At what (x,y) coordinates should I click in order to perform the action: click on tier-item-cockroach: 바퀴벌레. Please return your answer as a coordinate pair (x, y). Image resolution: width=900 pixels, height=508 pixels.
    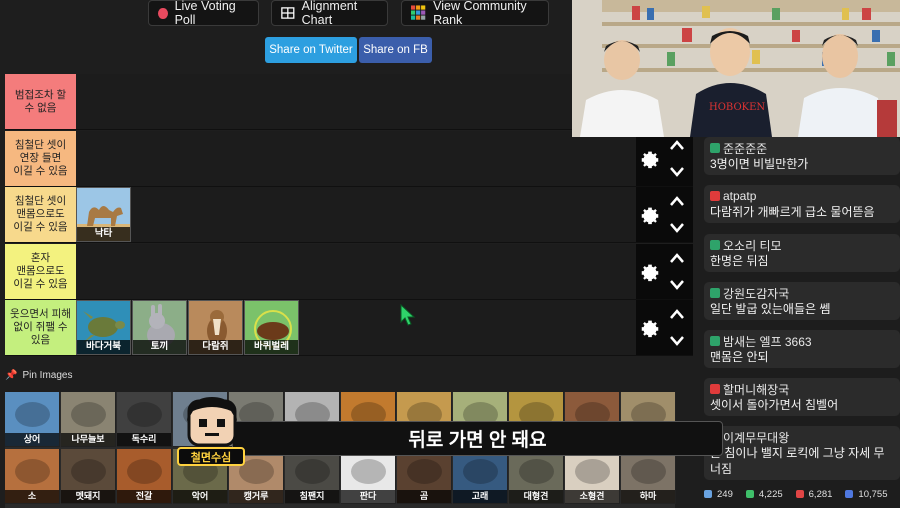
    Looking at the image, I should click on (271, 327).